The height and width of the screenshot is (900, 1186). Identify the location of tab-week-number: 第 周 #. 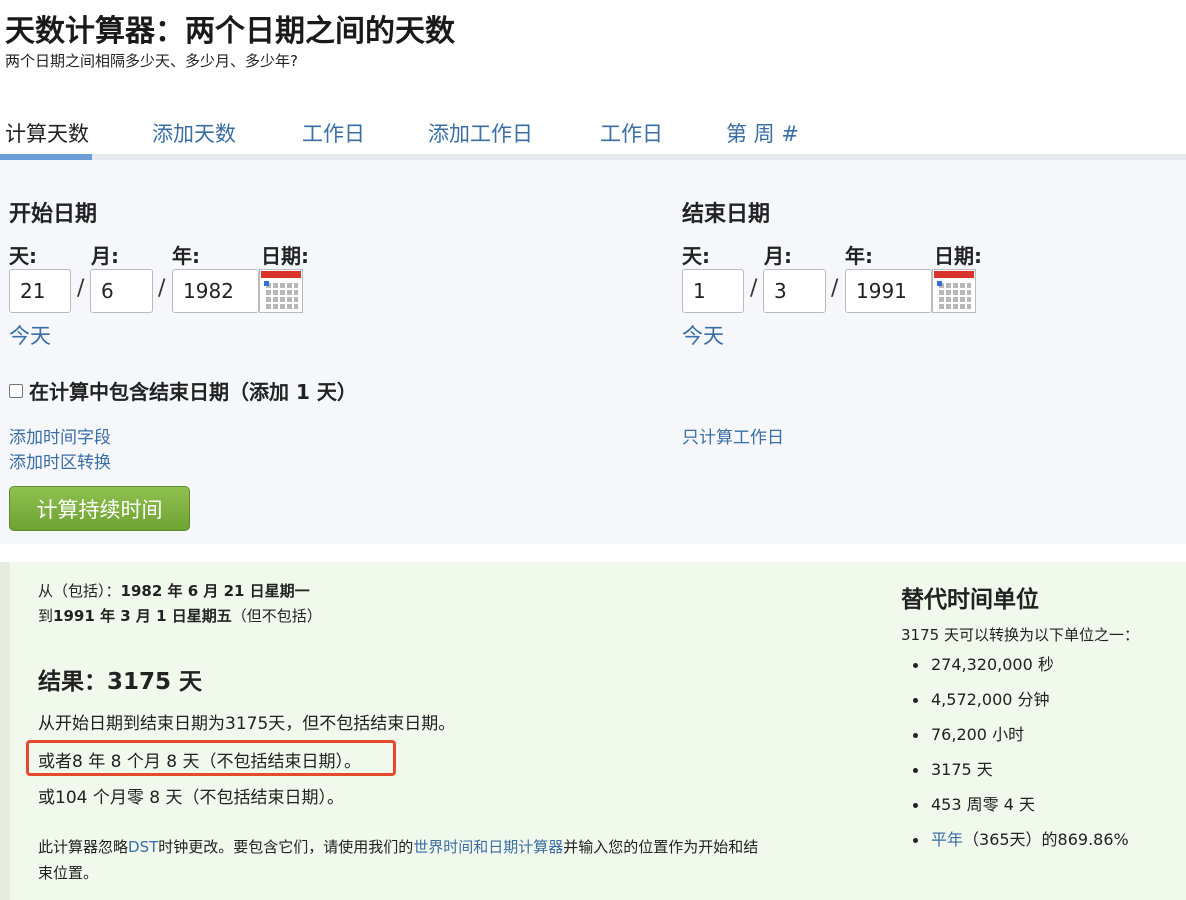
(762, 133).